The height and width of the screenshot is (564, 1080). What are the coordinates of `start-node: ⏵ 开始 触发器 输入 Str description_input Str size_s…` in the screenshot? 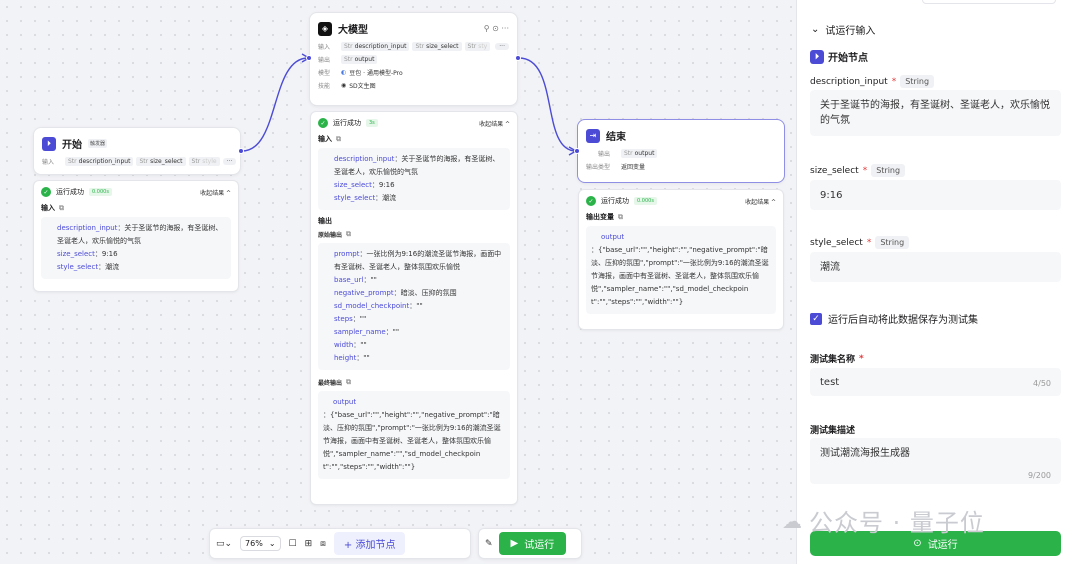 It's located at (137, 151).